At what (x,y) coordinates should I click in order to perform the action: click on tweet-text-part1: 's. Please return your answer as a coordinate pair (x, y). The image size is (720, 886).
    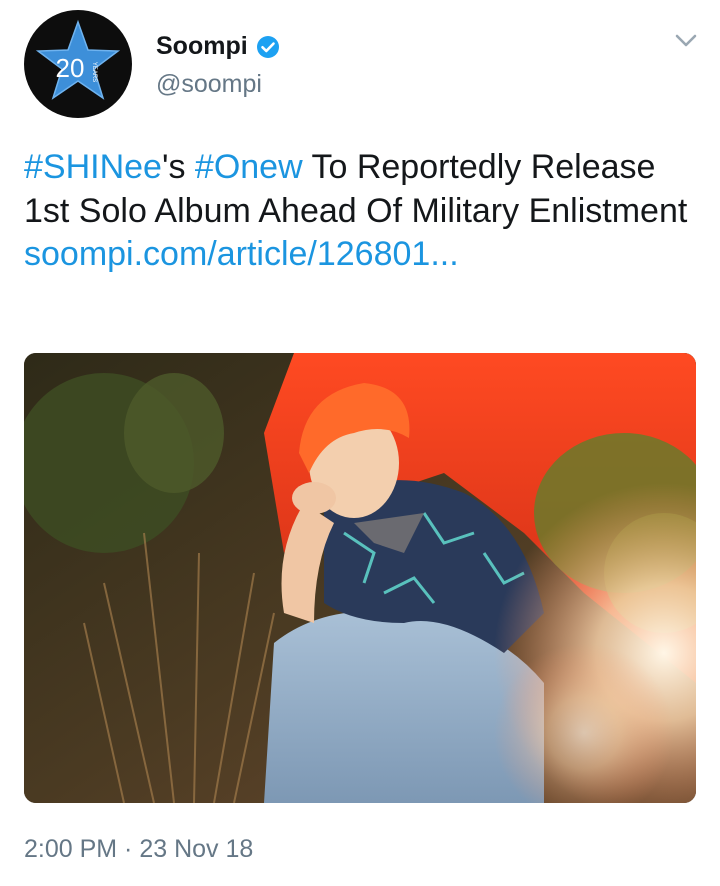
    Looking at the image, I should click on (178, 167).